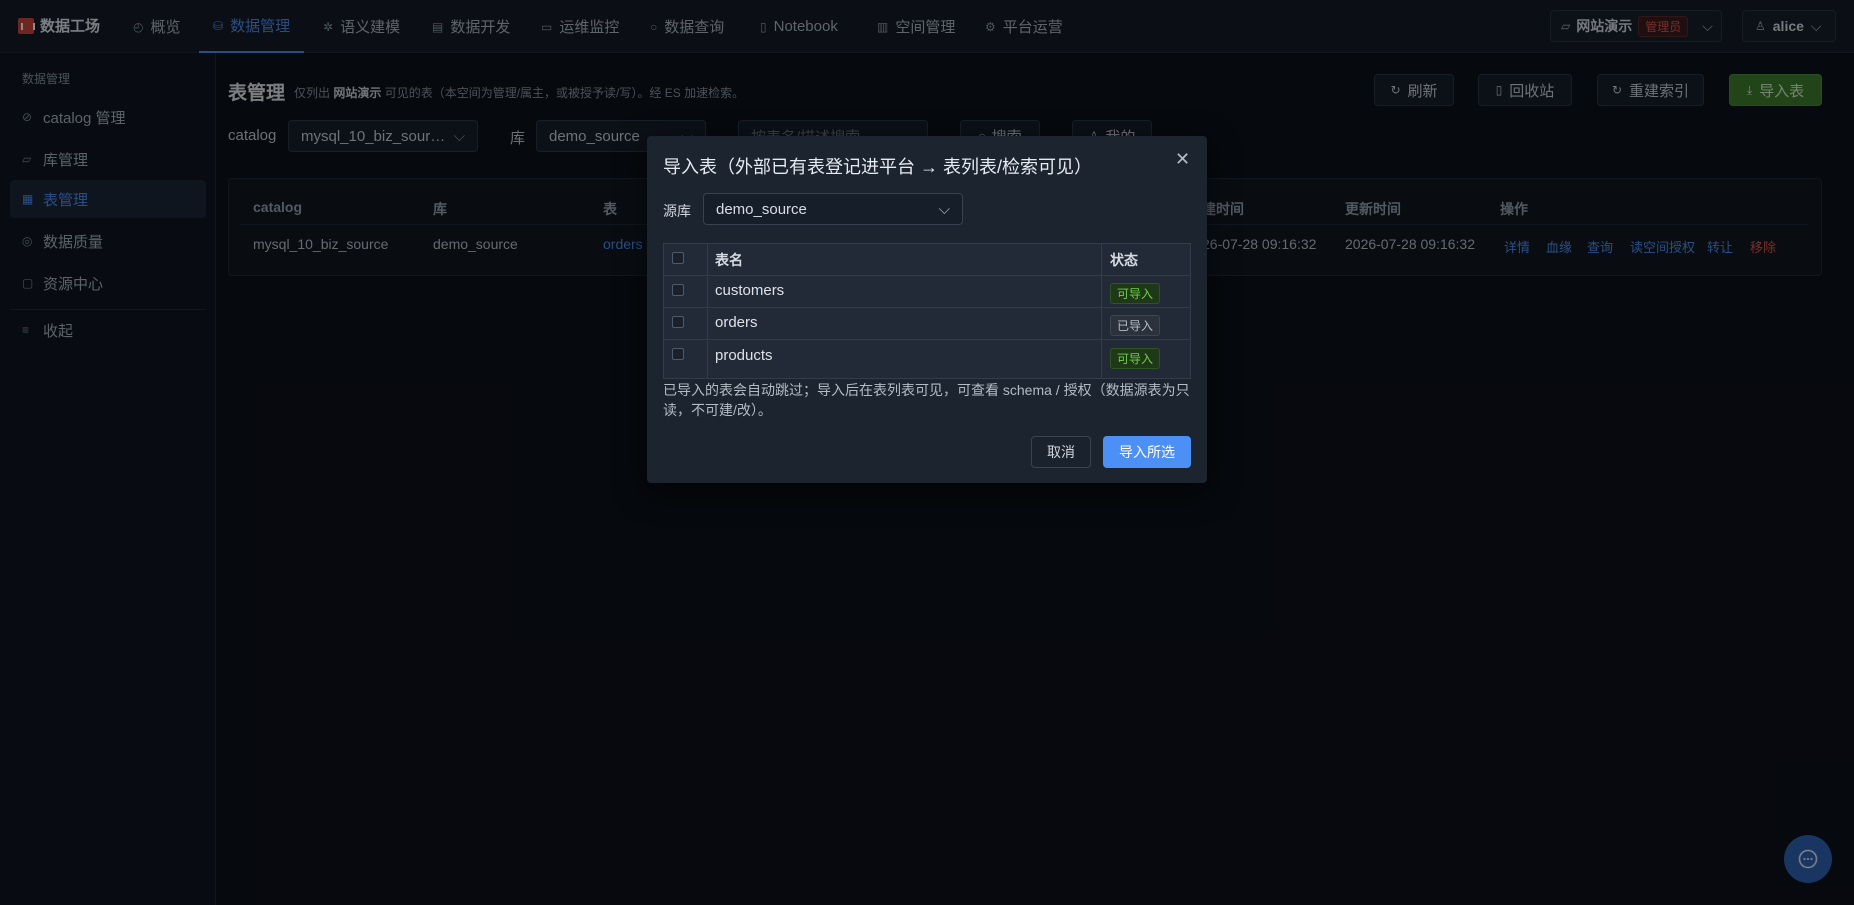  I want to click on column-header-status: 状态, so click(1124, 260).